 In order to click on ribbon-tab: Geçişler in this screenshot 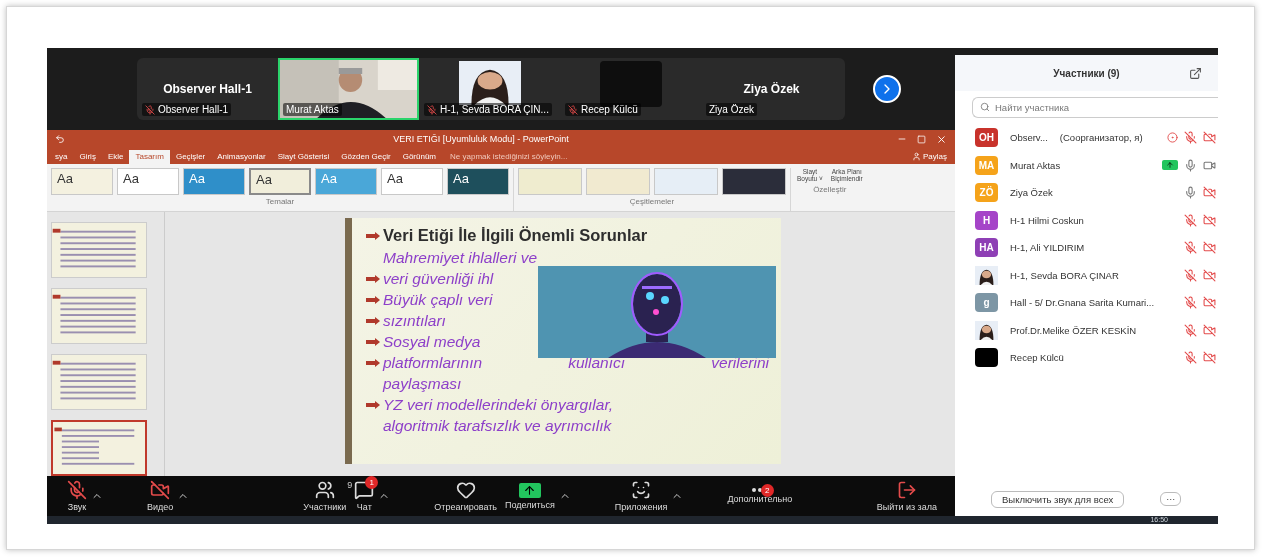, I will do `click(190, 157)`.